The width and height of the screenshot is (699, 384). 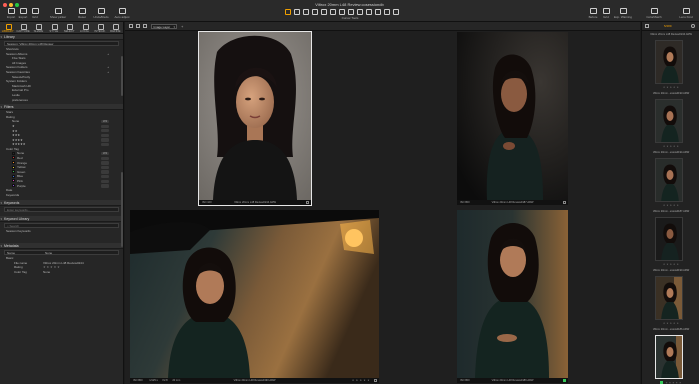 I want to click on library-scrollbar, so click(x=122, y=76).